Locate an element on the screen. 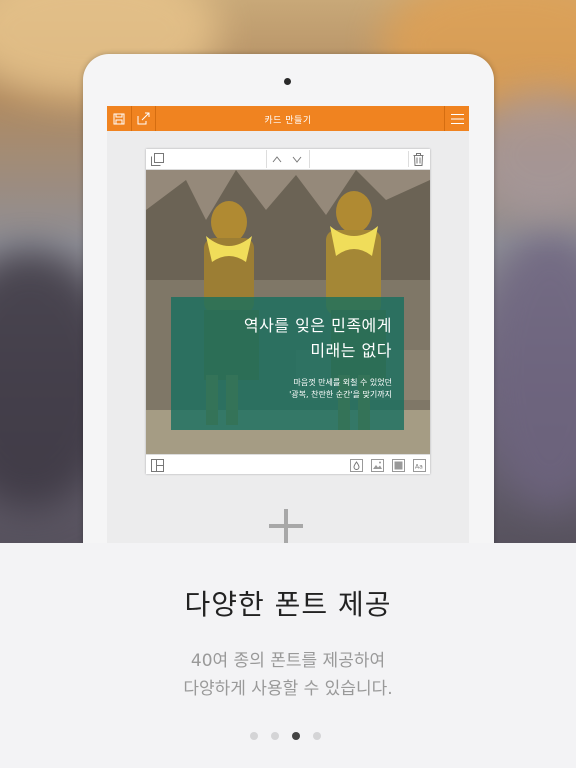 Image resolution: width=576 pixels, height=768 pixels. chevron-up-icon is located at coordinates (277, 158).